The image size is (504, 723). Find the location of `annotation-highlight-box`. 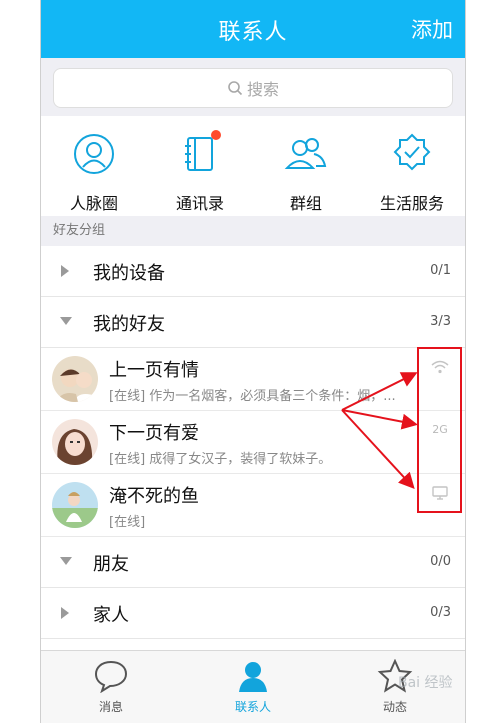

annotation-highlight-box is located at coordinates (439, 430).